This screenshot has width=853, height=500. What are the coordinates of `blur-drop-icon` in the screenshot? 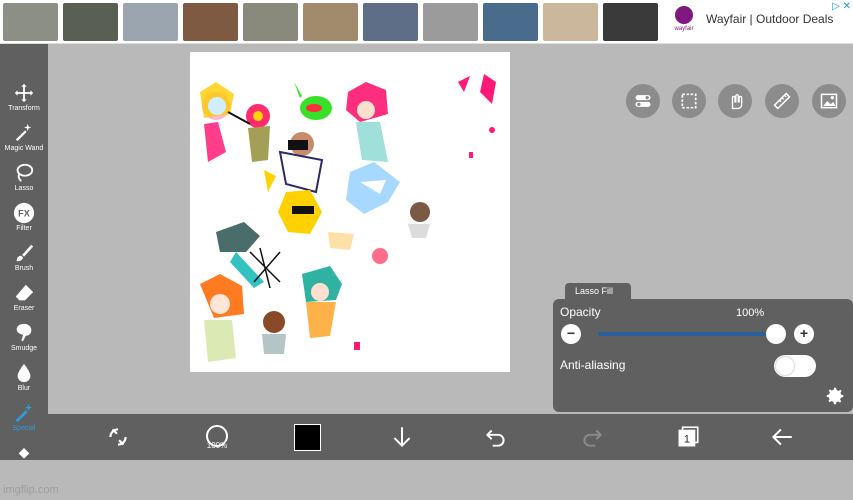 It's located at (24, 373).